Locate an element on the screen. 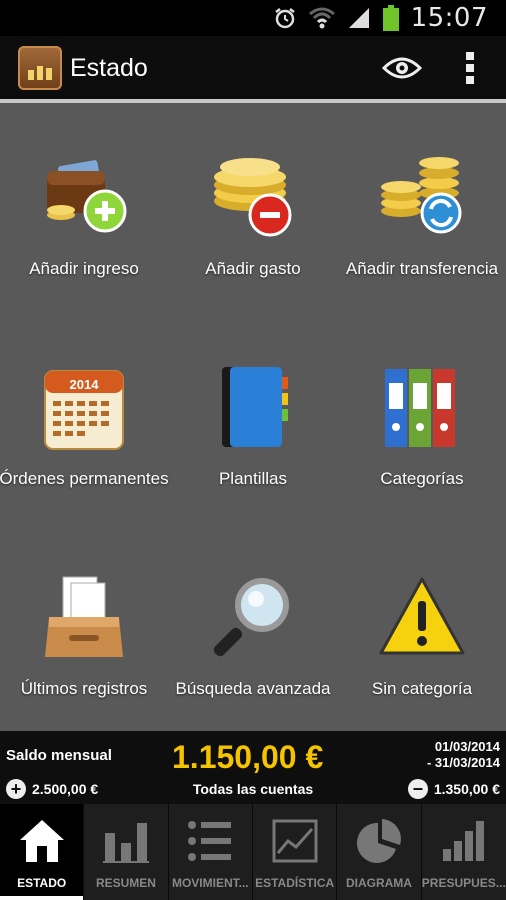 The width and height of the screenshot is (506, 900). tab-resumen: RESUMEN is located at coordinates (126, 852).